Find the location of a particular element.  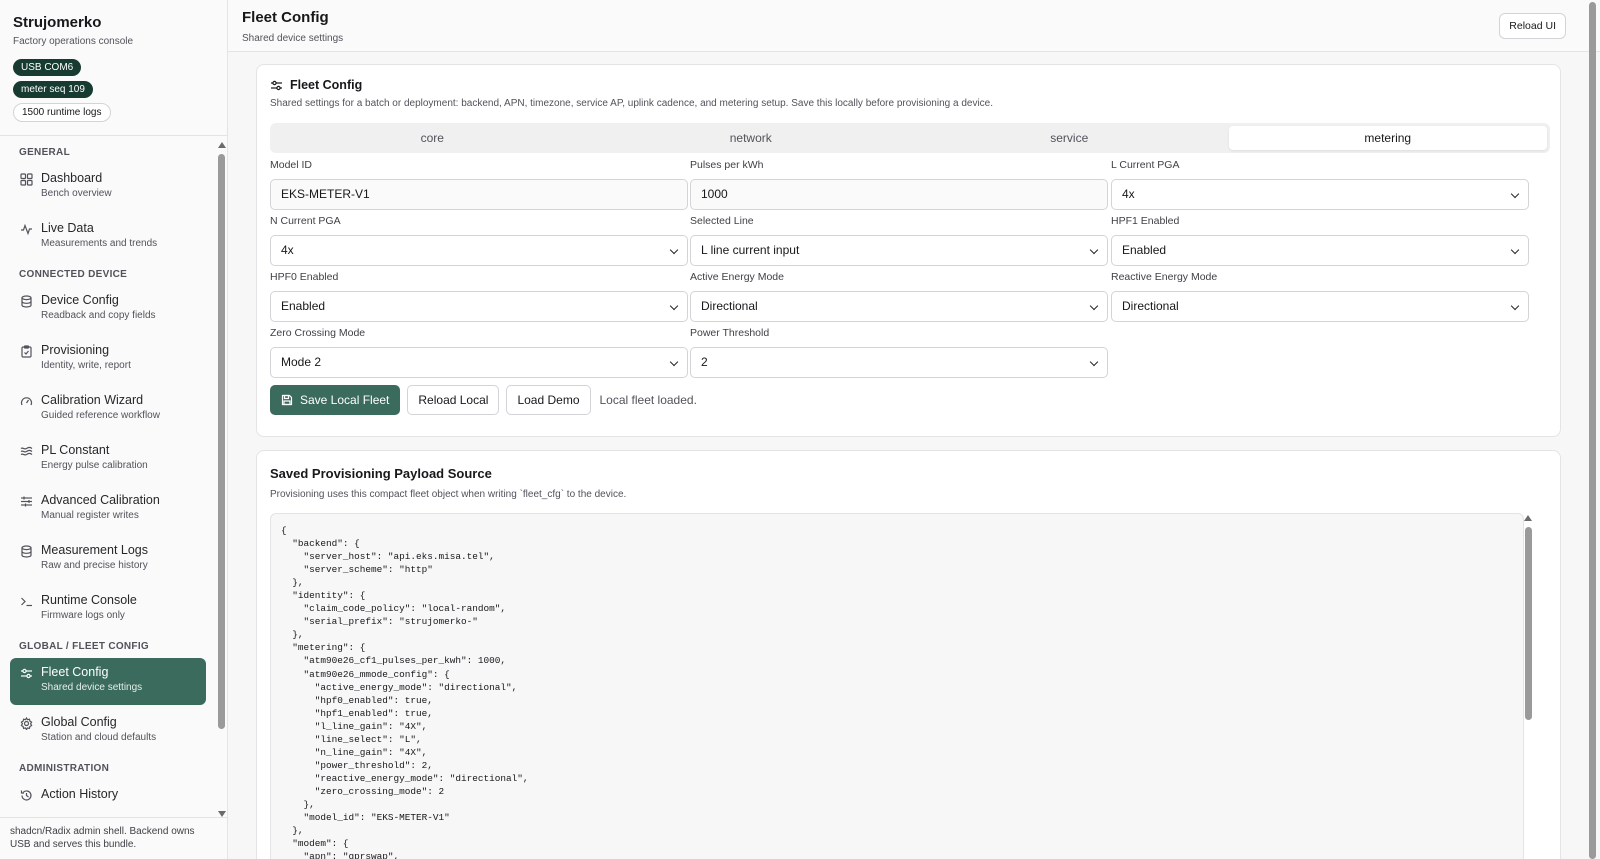

select-value: Directional is located at coordinates (1150, 306).